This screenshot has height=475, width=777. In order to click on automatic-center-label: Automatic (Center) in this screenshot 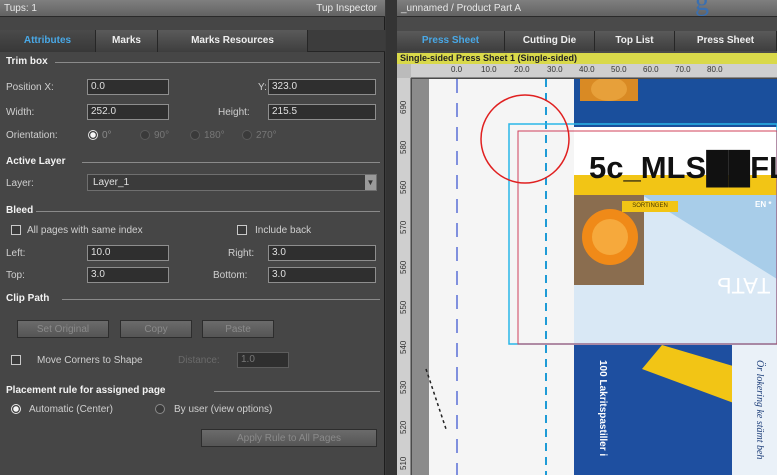, I will do `click(71, 409)`.